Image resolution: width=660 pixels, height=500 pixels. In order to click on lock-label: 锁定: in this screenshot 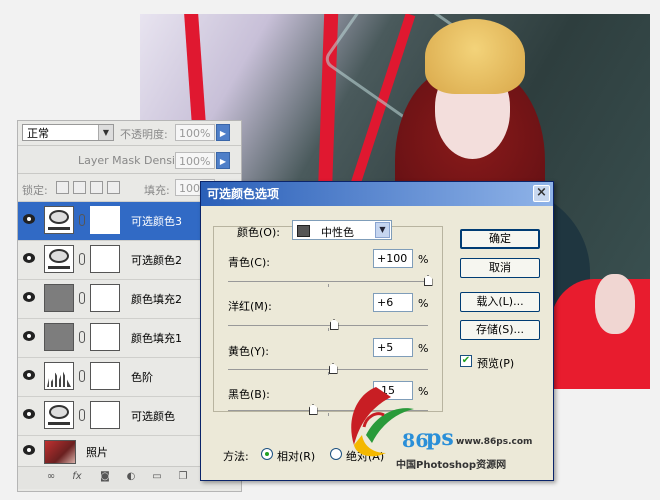, I will do `click(35, 190)`.